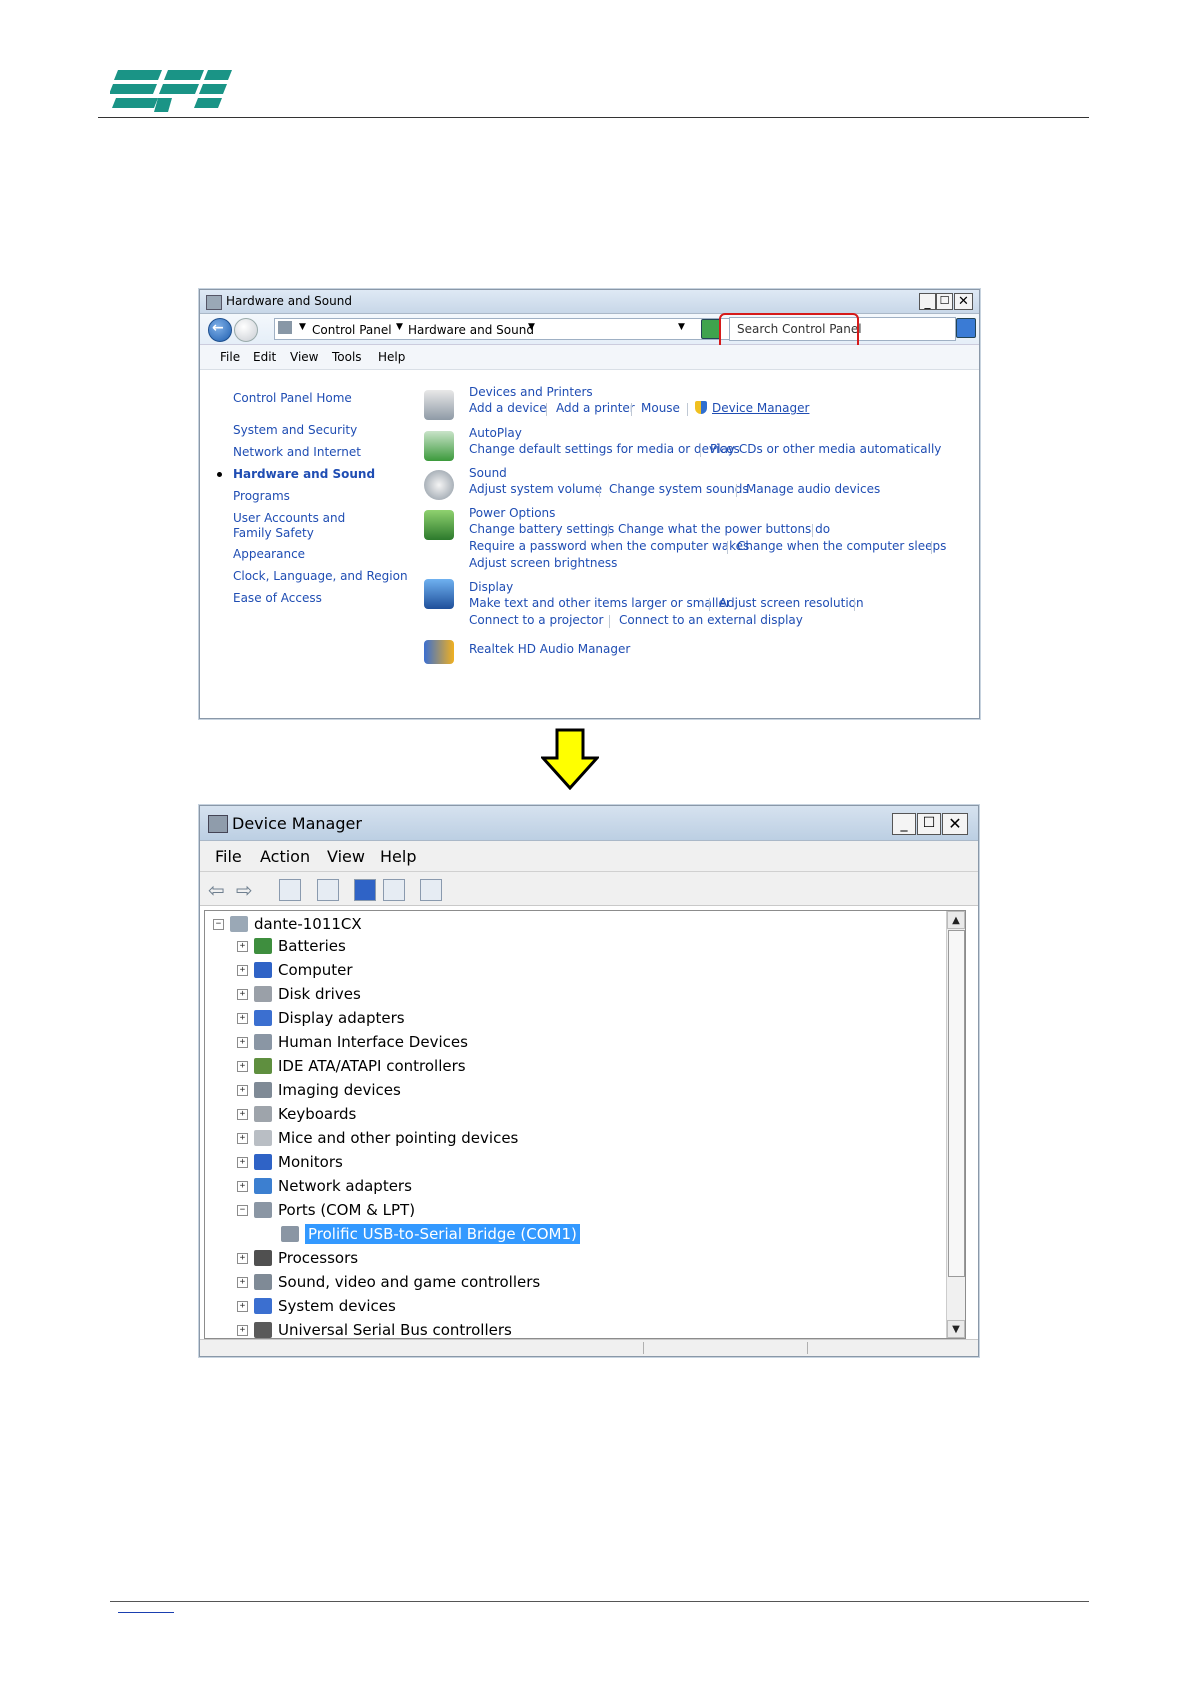  What do you see at coordinates (495, 433) in the screenshot?
I see `category-autoplay: AutoPlay` at bounding box center [495, 433].